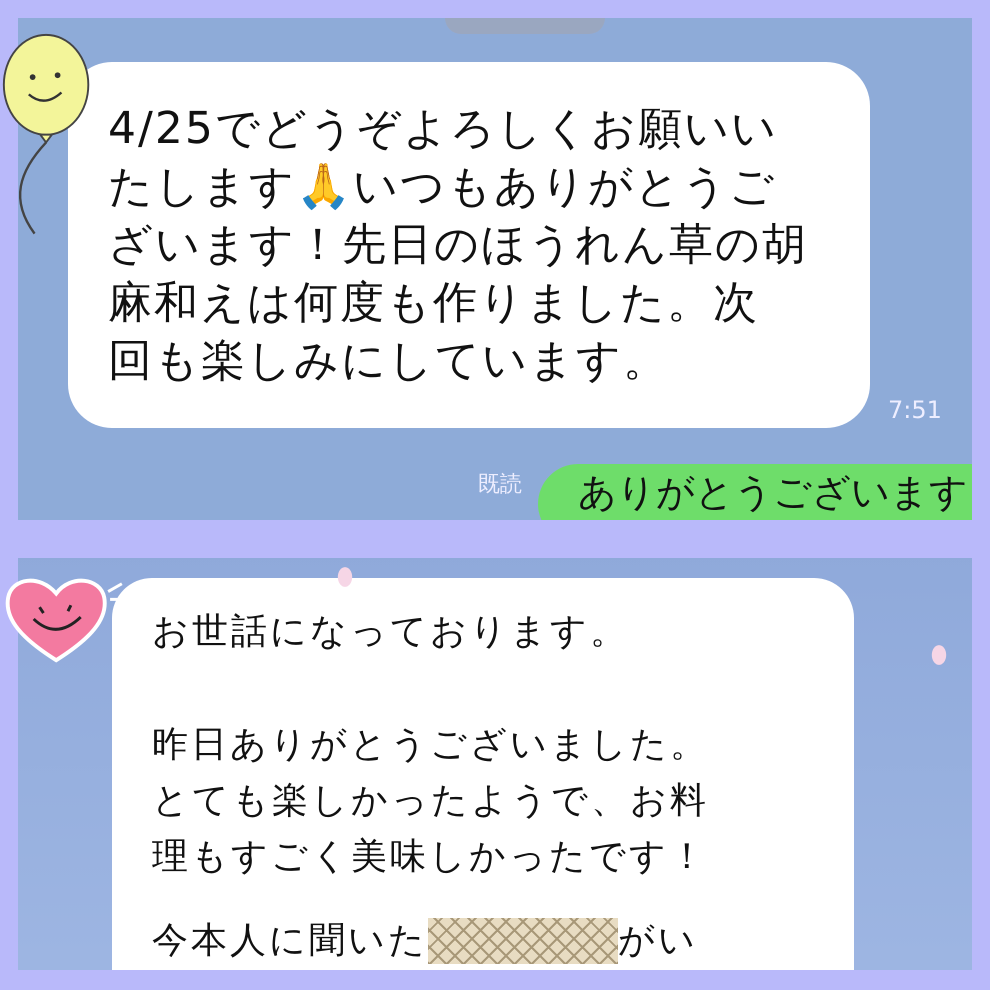 The width and height of the screenshot is (990, 990). I want to click on message-text: とても楽しかったようで、お料, so click(431, 801).